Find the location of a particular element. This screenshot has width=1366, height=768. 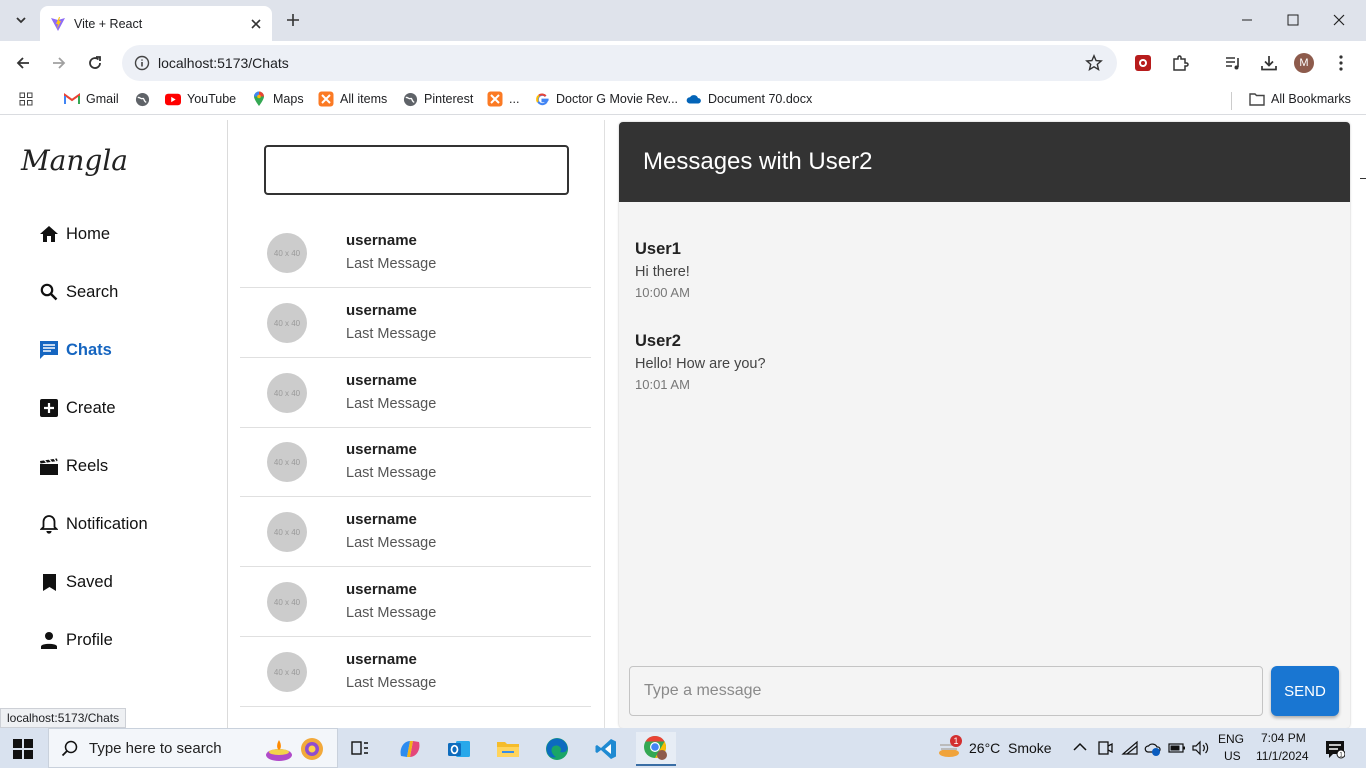

url-text: localhost:5173/Chats is located at coordinates (223, 63).